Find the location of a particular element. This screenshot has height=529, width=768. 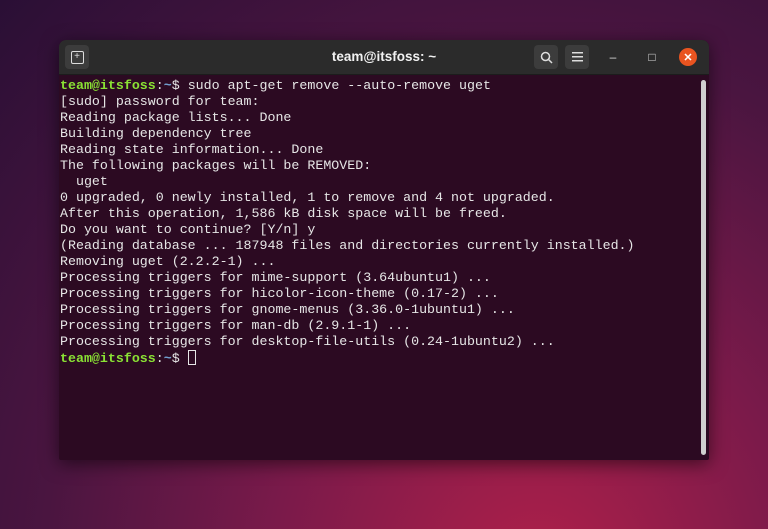

output-line: Do you want to continue? [Y/n] y is located at coordinates (188, 229).